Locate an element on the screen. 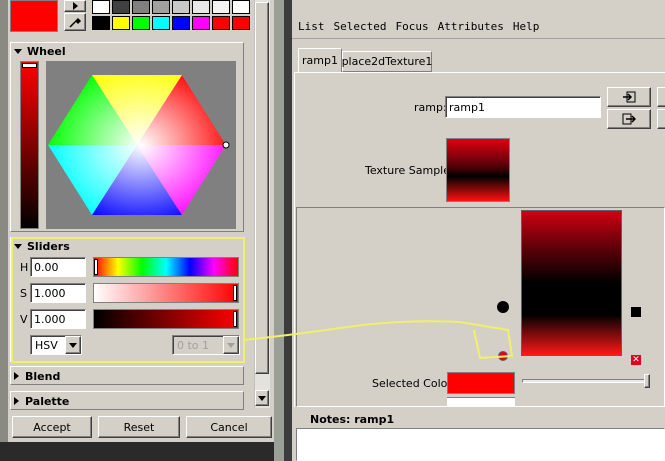 The width and height of the screenshot is (665, 461). menu-separator is located at coordinates (478, 38).